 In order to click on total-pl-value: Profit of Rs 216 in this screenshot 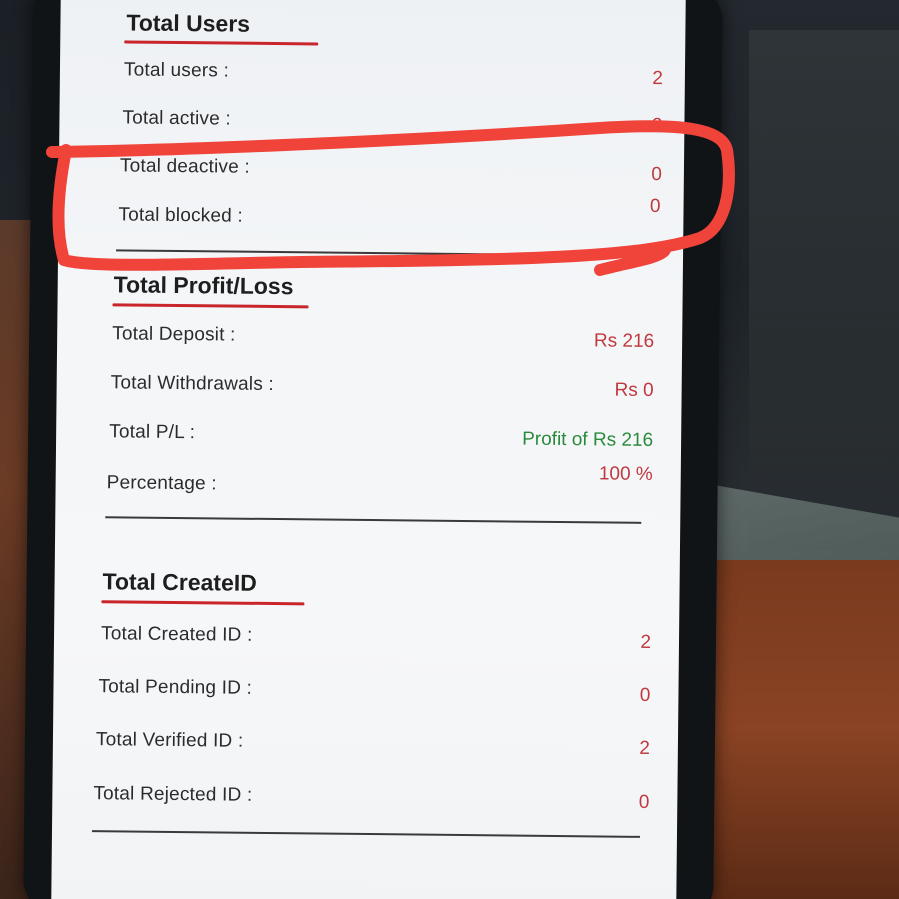, I will do `click(588, 439)`.